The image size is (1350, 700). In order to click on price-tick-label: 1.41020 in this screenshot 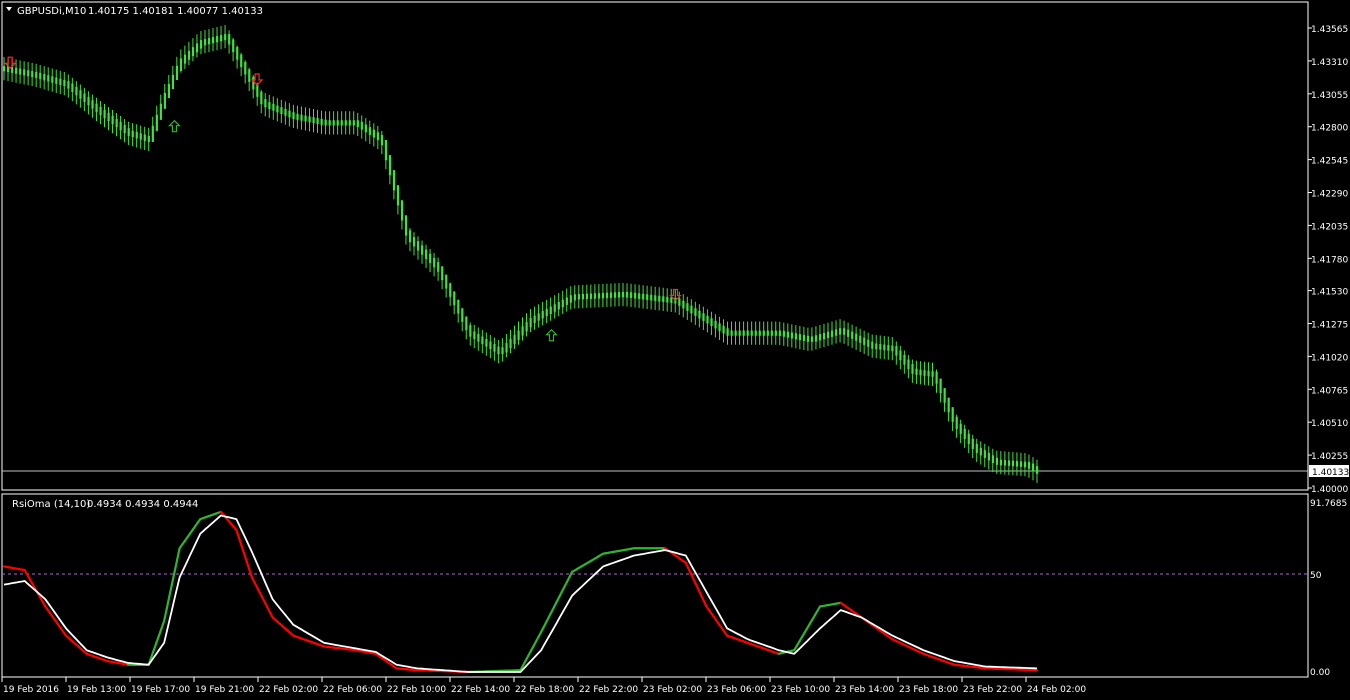, I will do `click(1329, 358)`.